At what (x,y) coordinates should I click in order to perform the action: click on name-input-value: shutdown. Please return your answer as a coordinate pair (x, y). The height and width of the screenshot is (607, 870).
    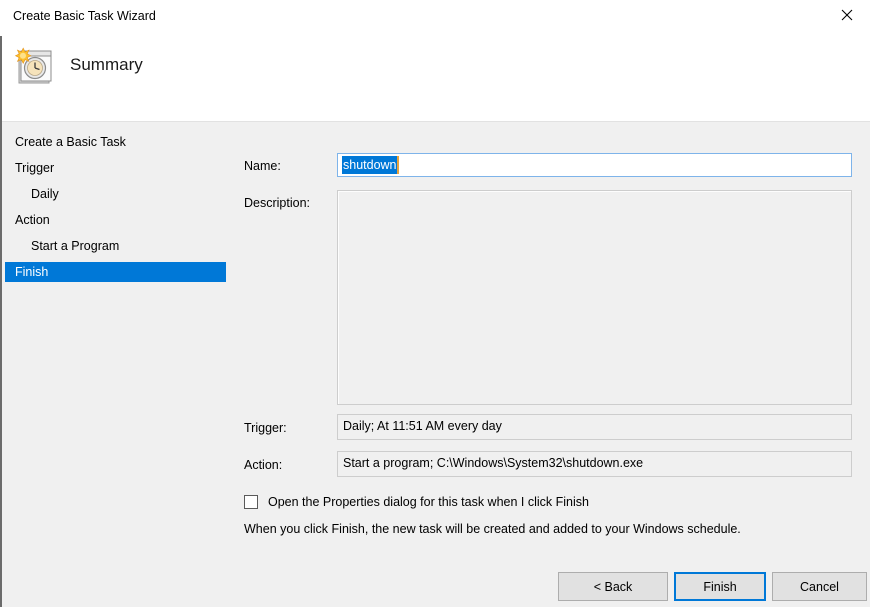
    Looking at the image, I should click on (369, 165).